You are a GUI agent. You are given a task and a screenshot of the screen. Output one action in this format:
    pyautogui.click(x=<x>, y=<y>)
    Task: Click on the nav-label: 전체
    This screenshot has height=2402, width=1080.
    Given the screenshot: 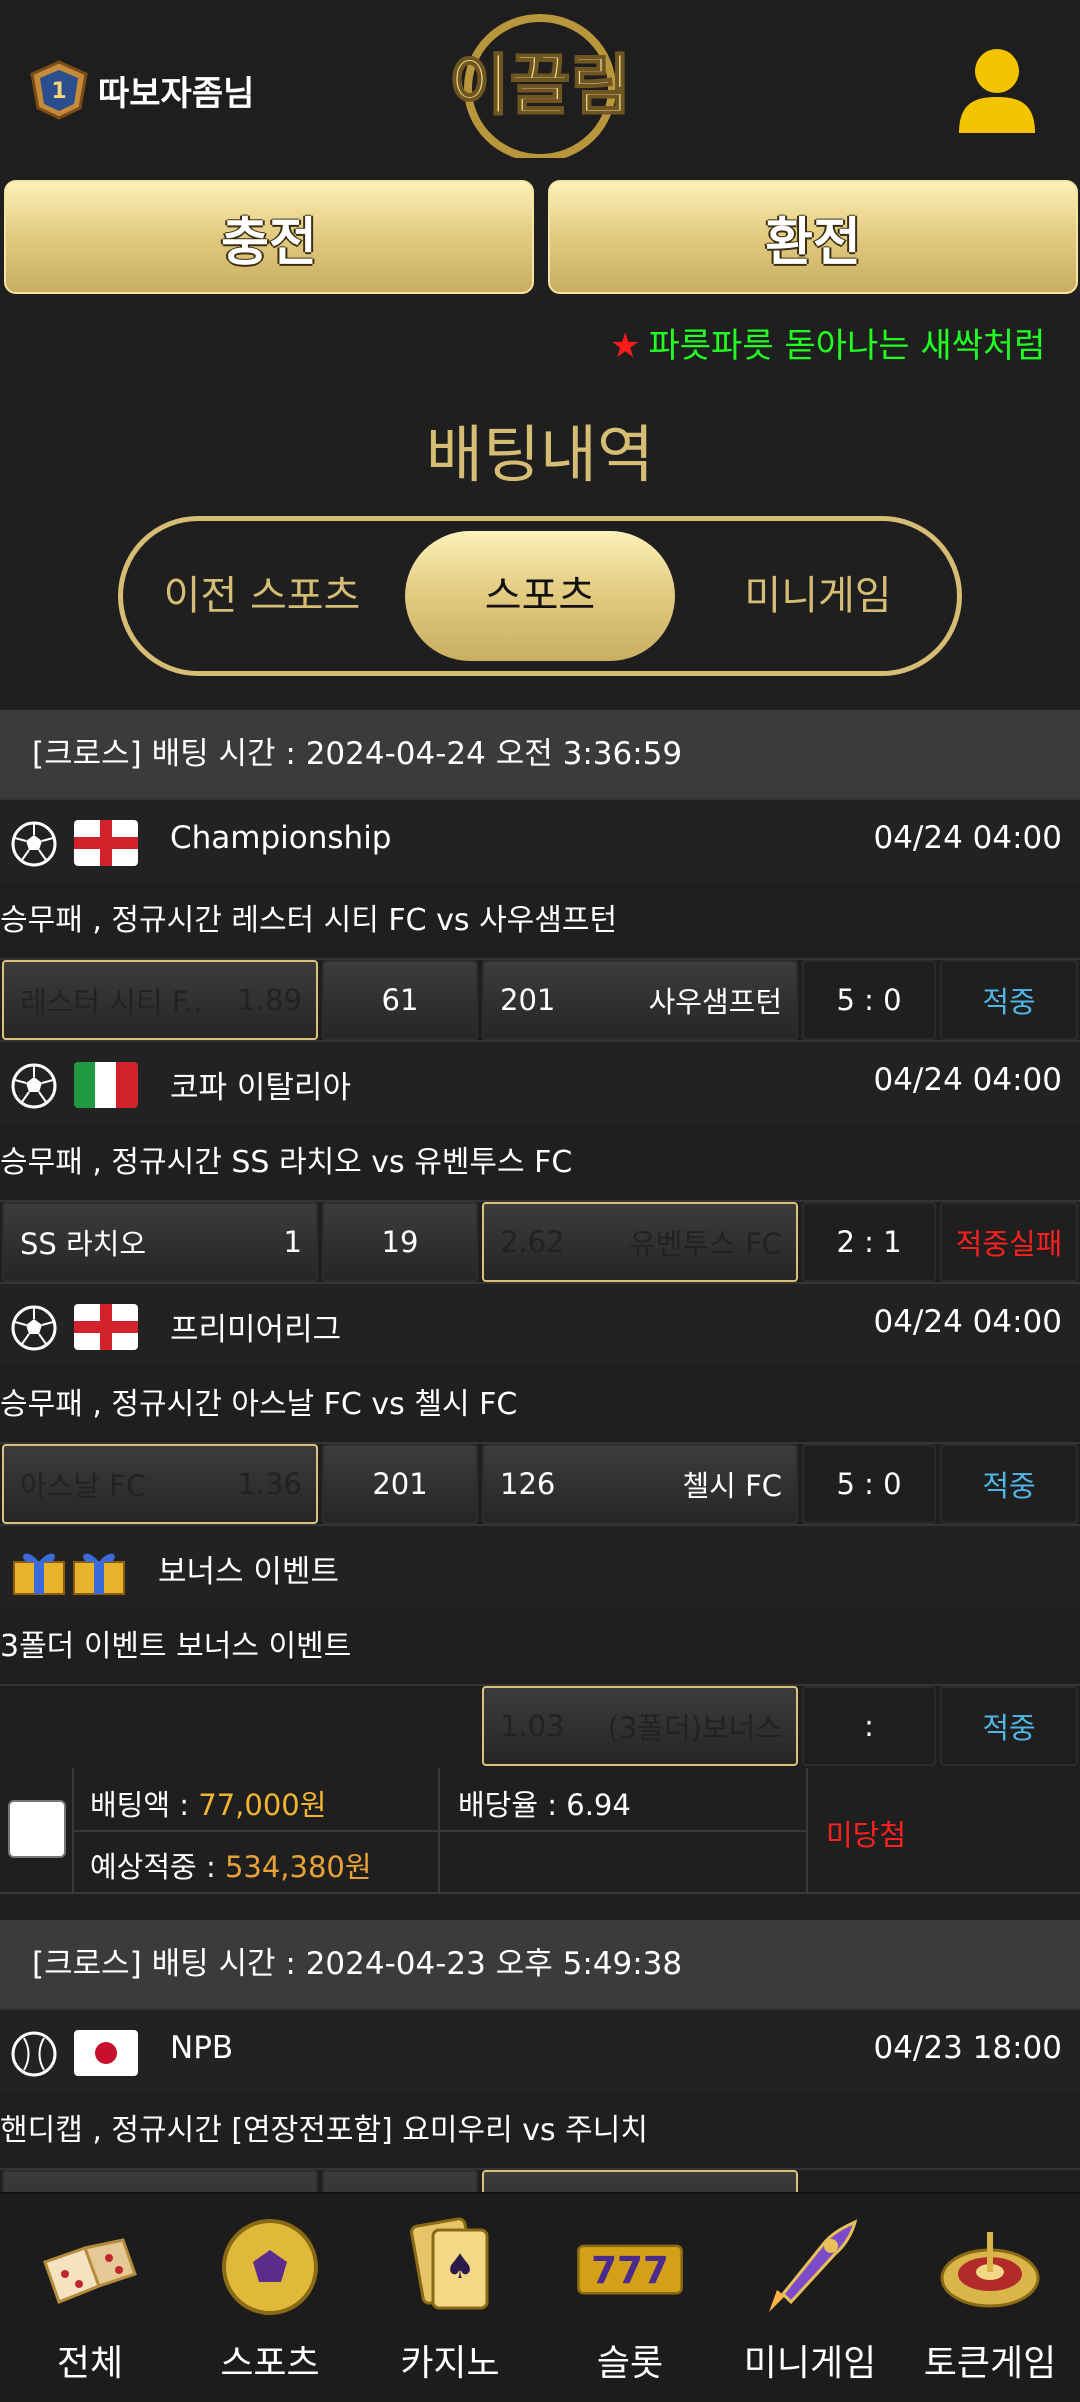 What is the action you would take?
    pyautogui.click(x=90, y=2363)
    